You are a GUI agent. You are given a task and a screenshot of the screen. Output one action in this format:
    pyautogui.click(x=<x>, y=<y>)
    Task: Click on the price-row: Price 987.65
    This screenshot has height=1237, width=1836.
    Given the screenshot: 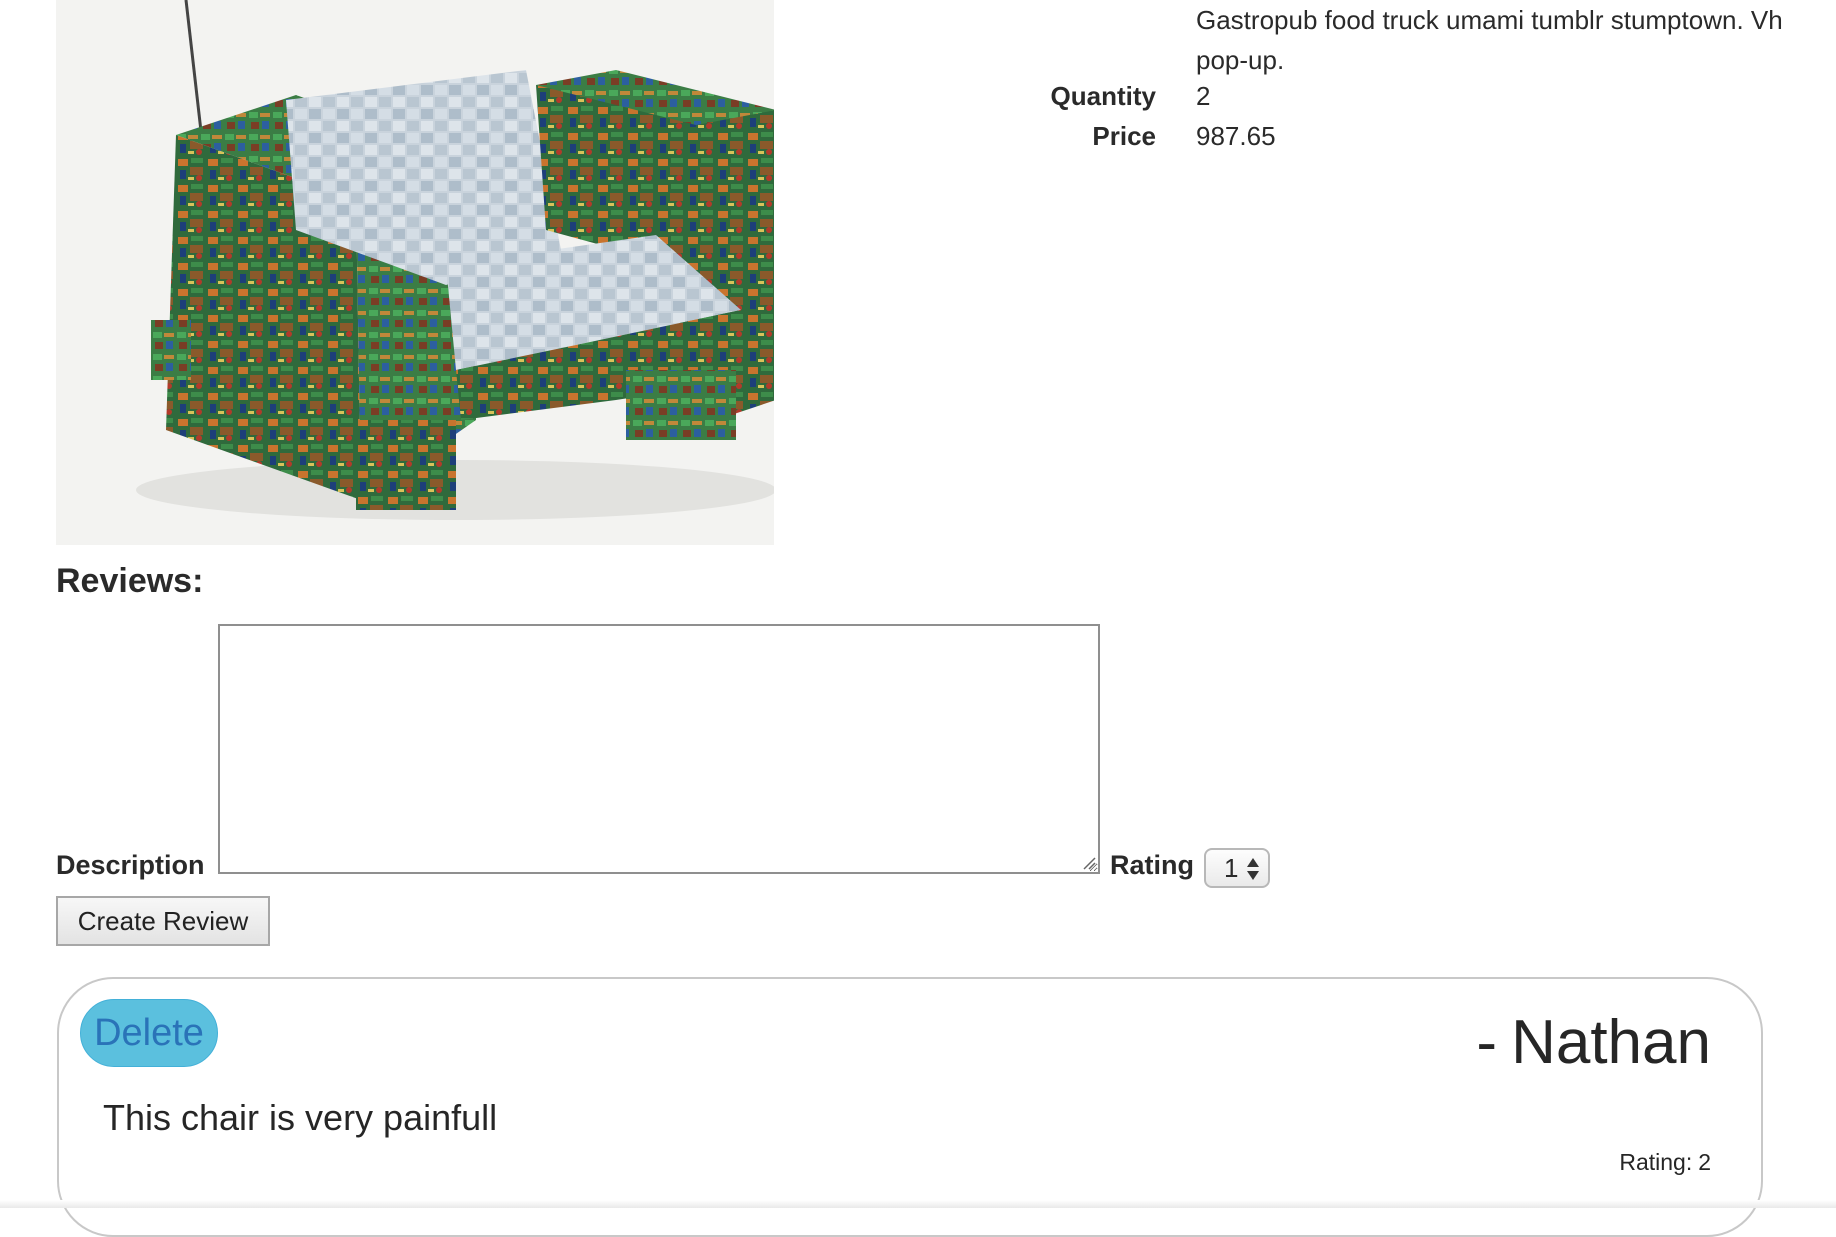 What is the action you would take?
    pyautogui.click(x=1350, y=136)
    